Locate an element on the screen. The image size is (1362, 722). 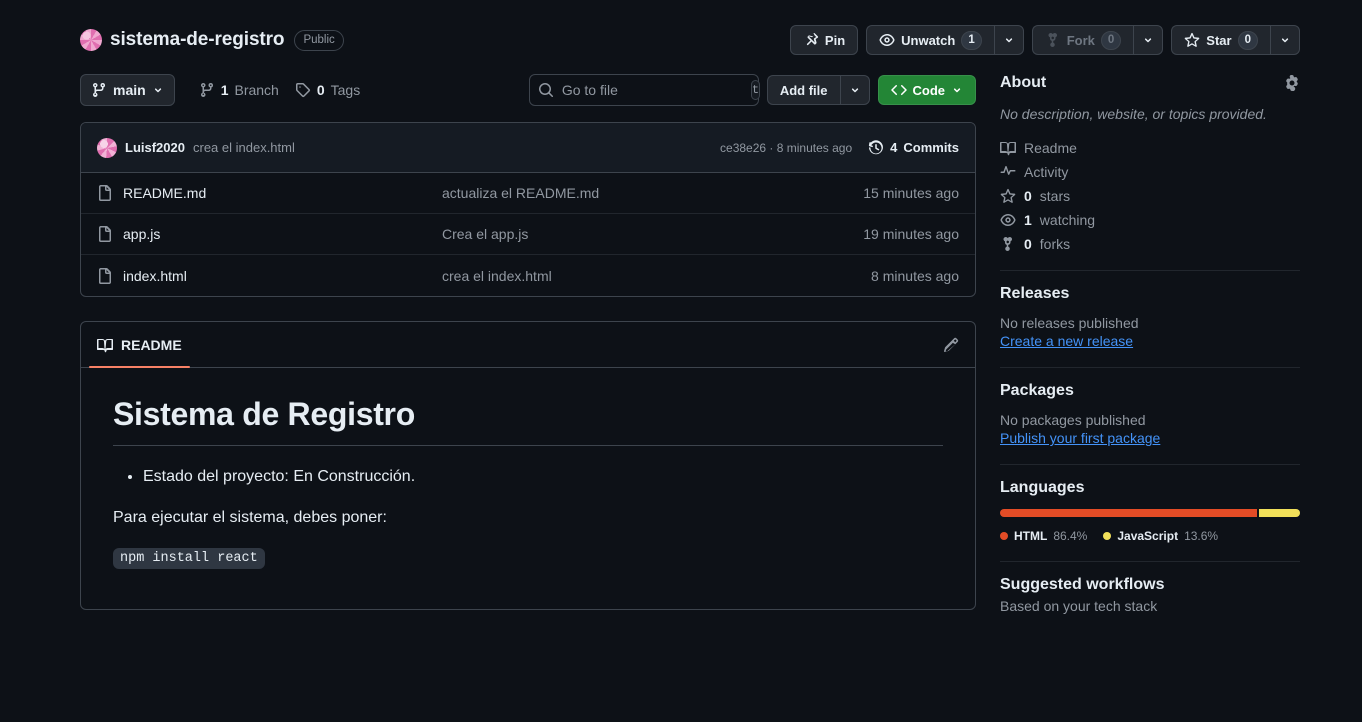
owner-avatar is located at coordinates (91, 40).